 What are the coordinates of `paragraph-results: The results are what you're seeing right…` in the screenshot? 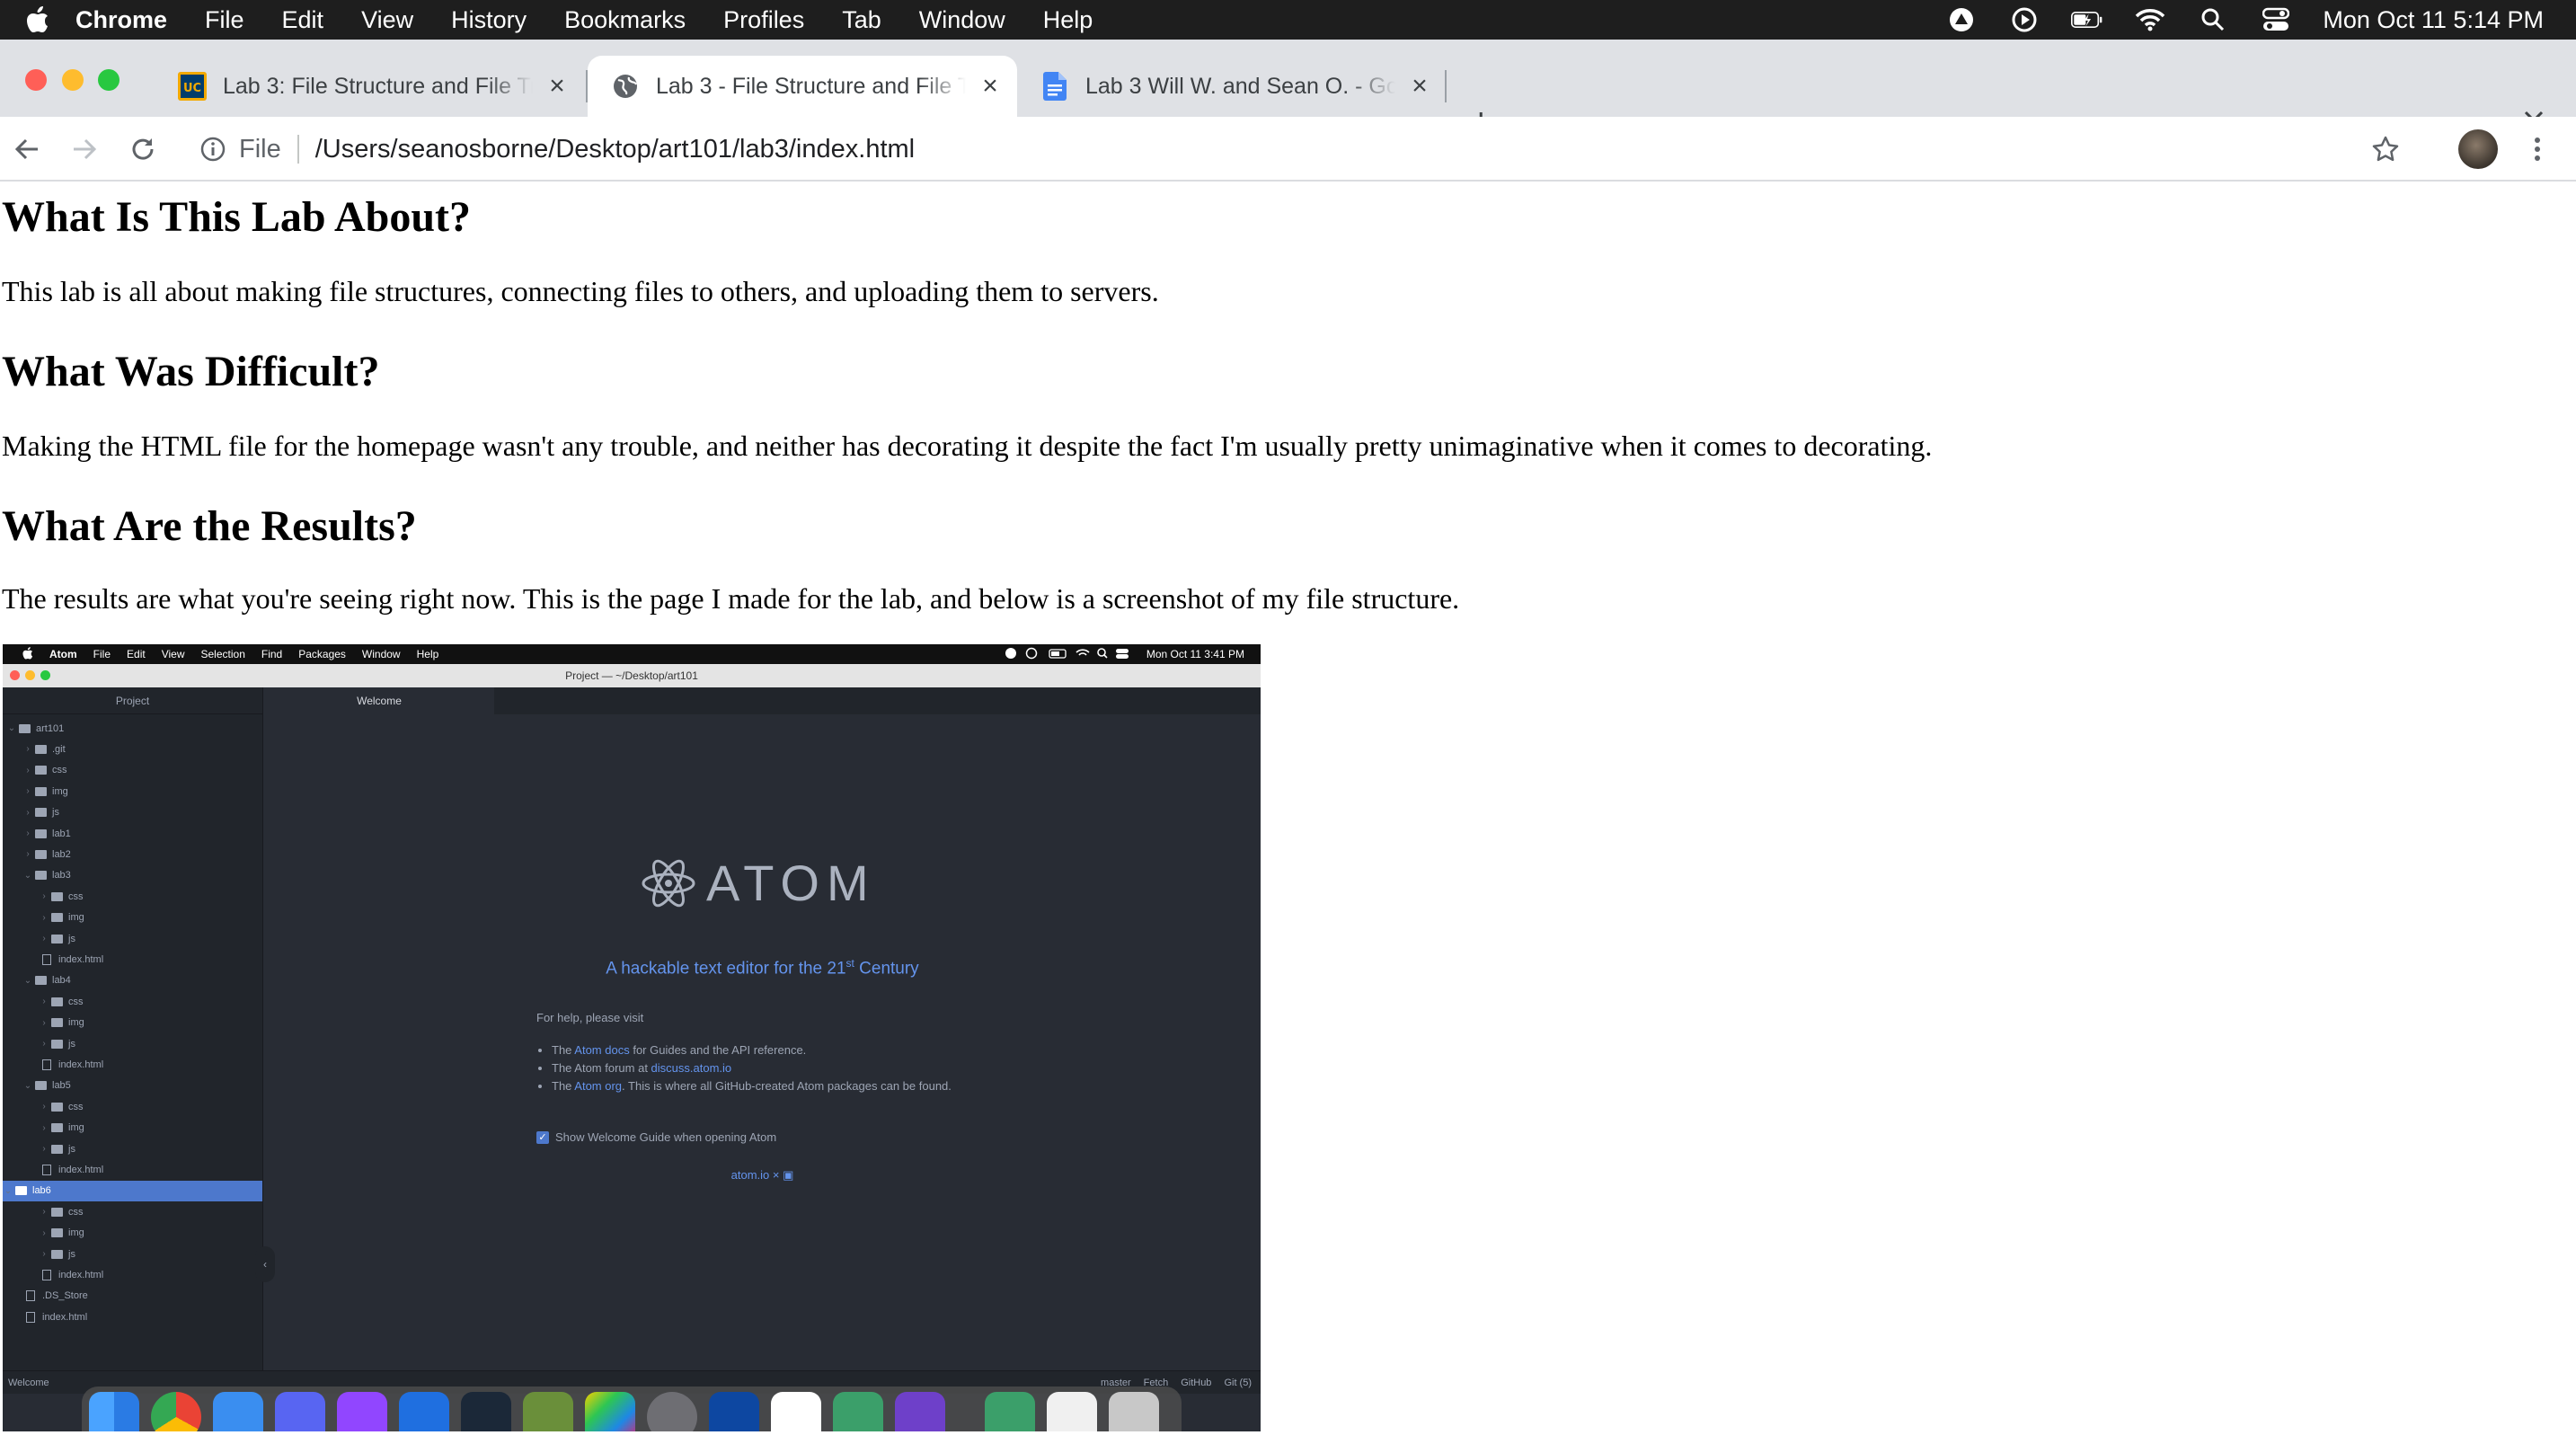 It's located at (731, 598).